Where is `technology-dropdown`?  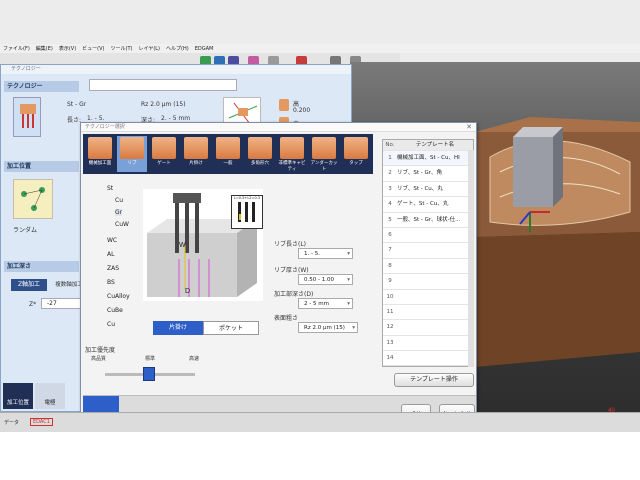
technology-dropdown is located at coordinates (163, 85).